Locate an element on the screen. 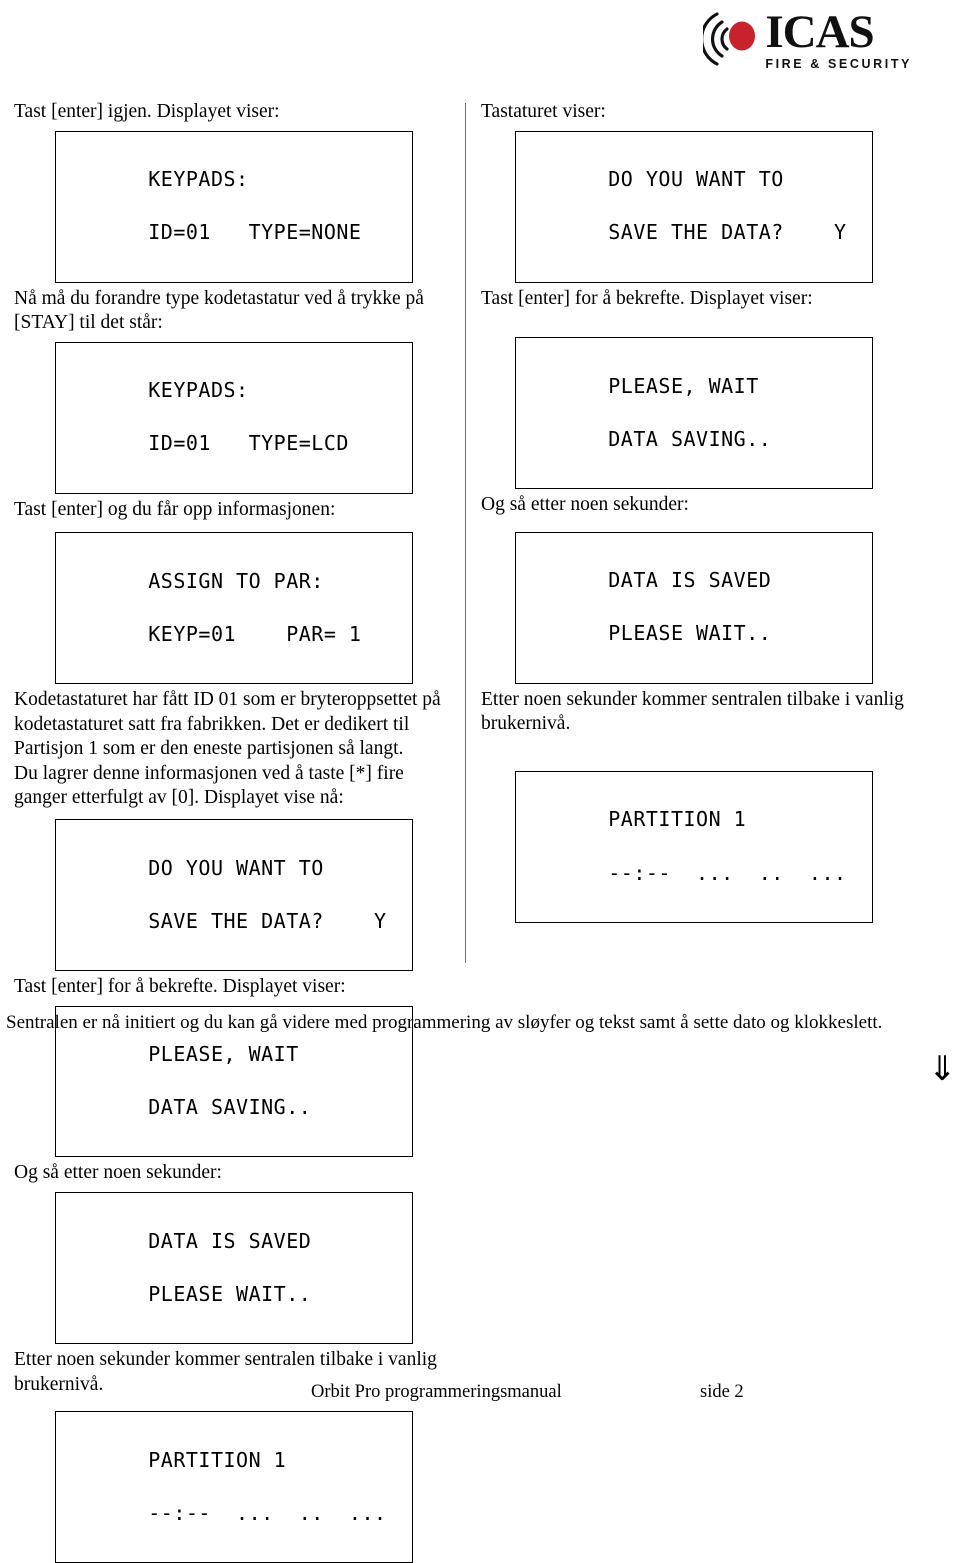 The width and height of the screenshot is (960, 1563). icas-logo: ICAS FIRE & SECURITY is located at coordinates (807, 43).